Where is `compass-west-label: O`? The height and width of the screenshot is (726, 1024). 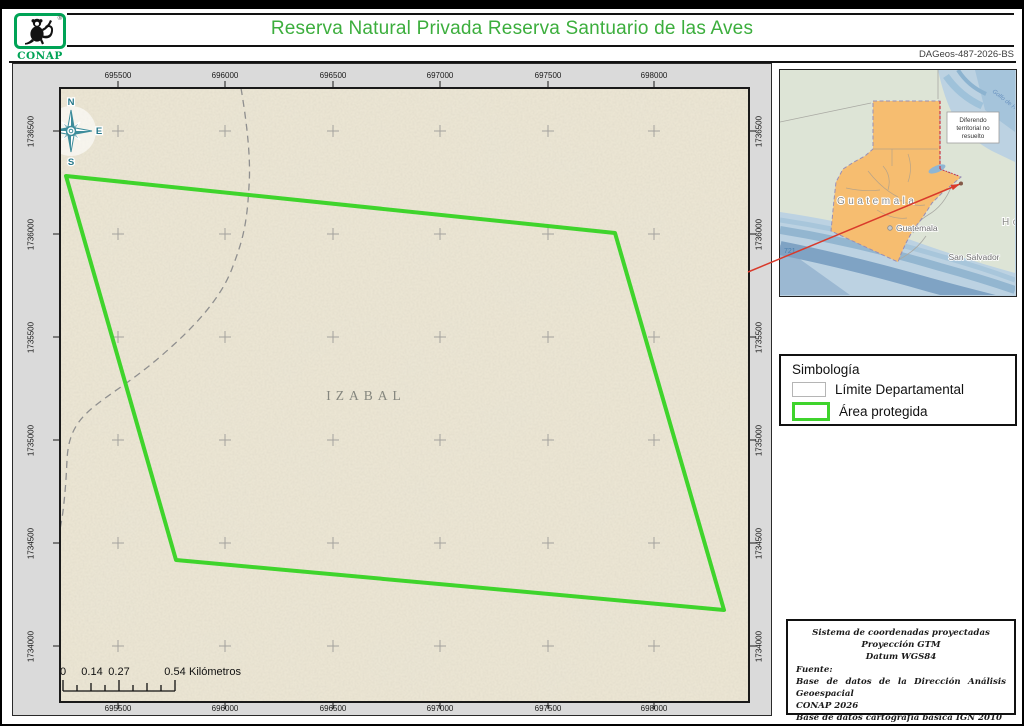 compass-west-label: O is located at coordinates (42, 131).